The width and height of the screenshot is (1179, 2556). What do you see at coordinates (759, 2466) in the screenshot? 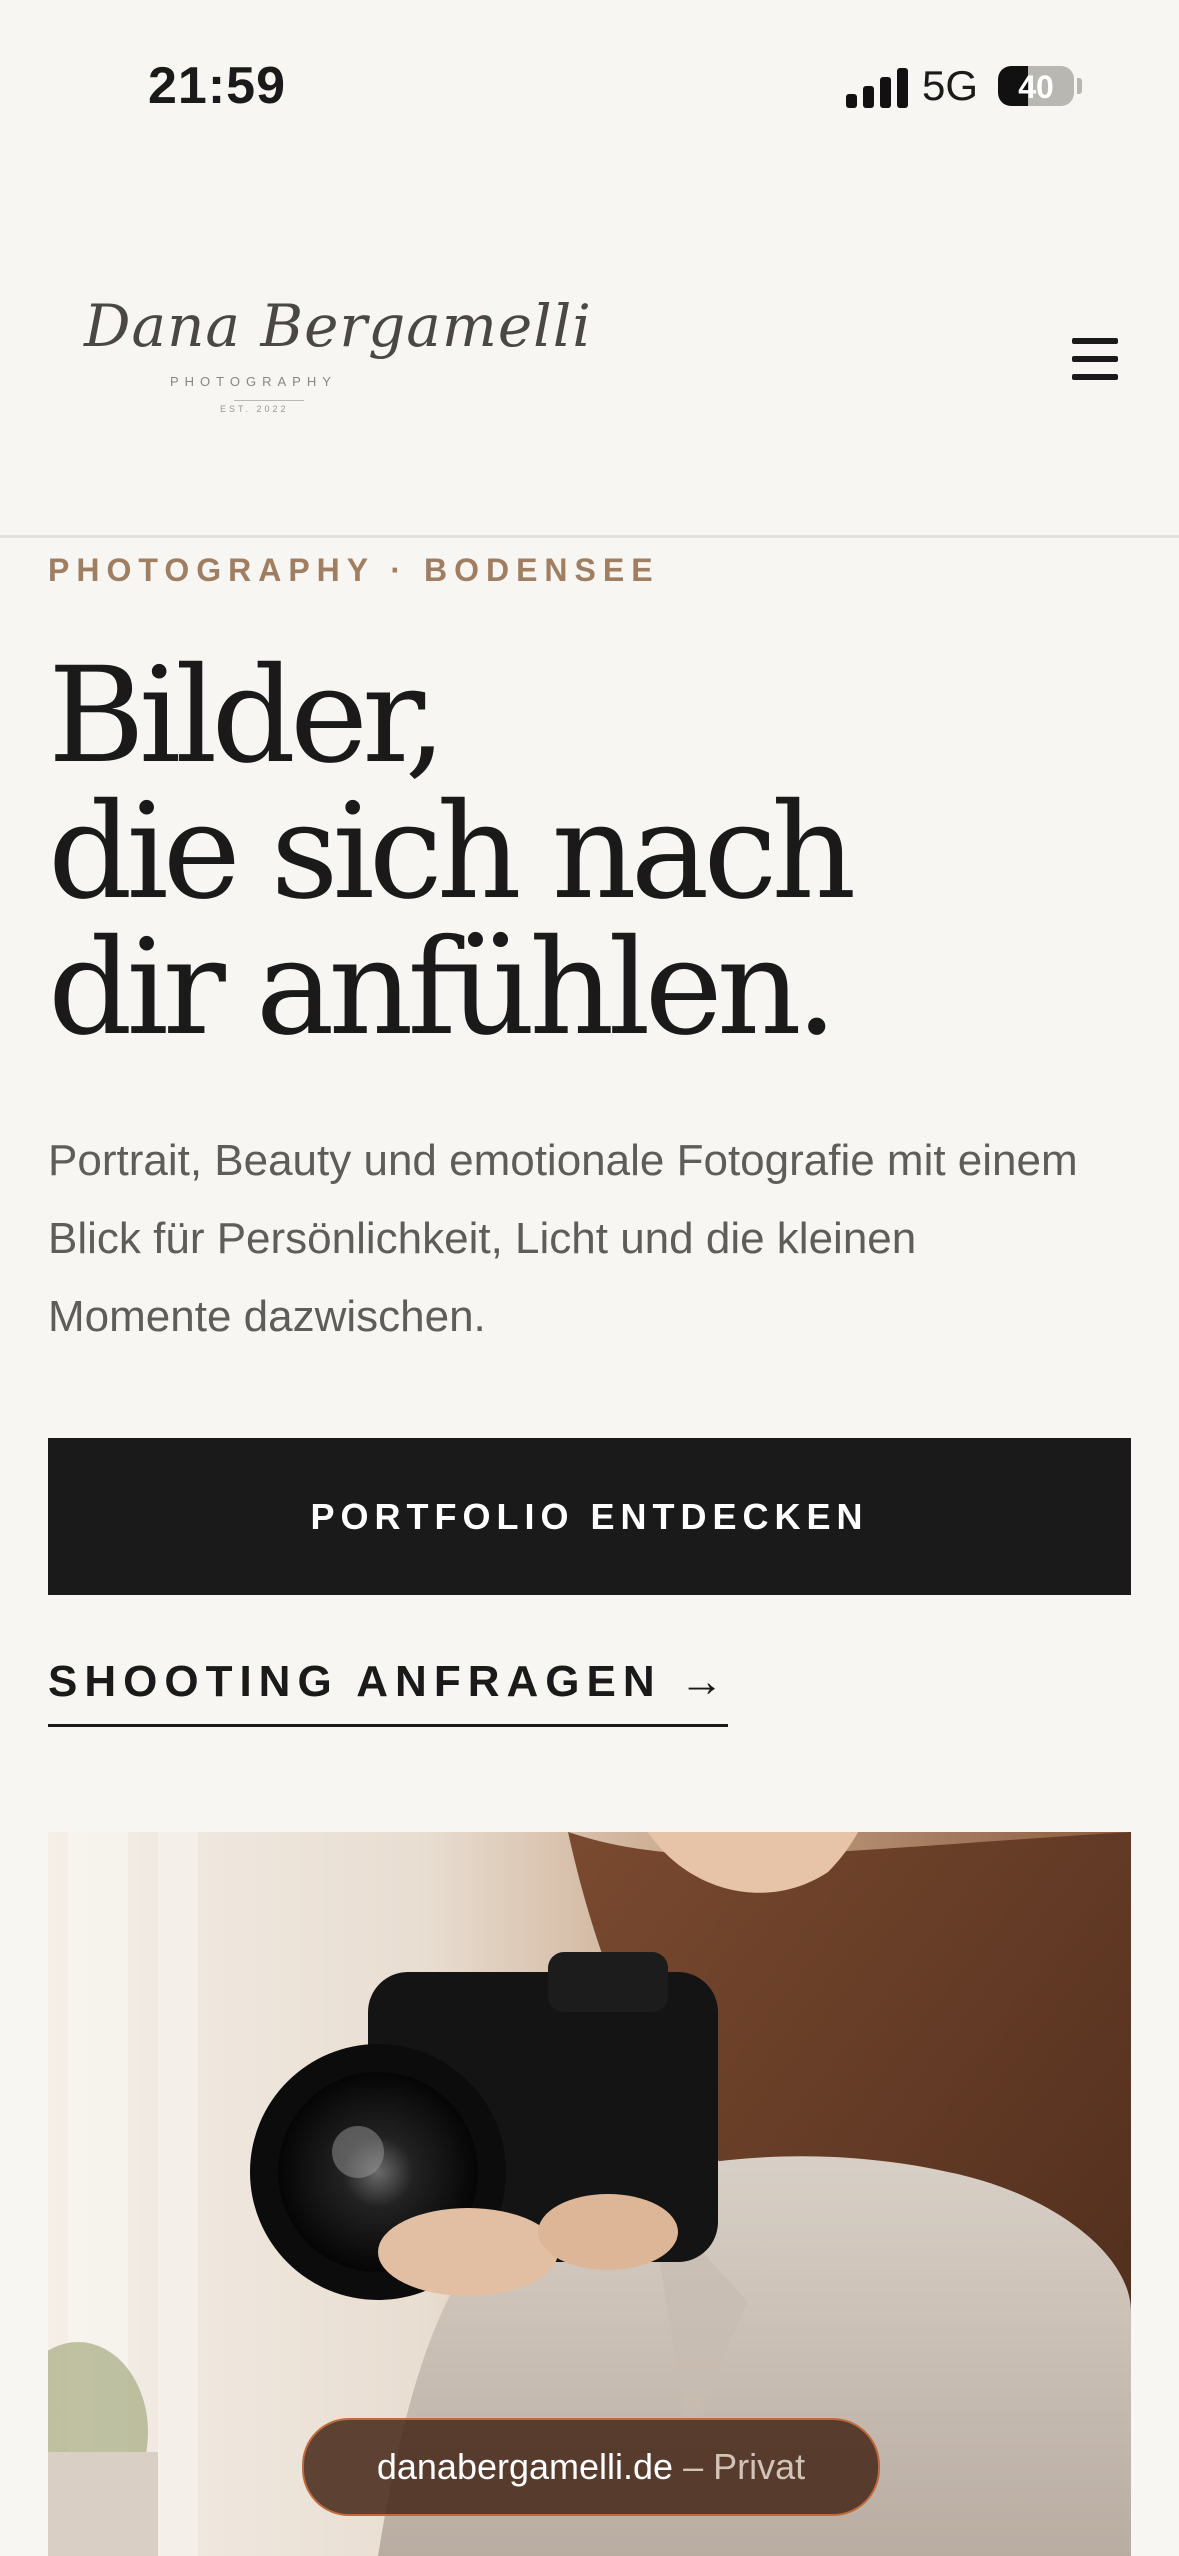
I see `private-mode-label: Privat` at bounding box center [759, 2466].